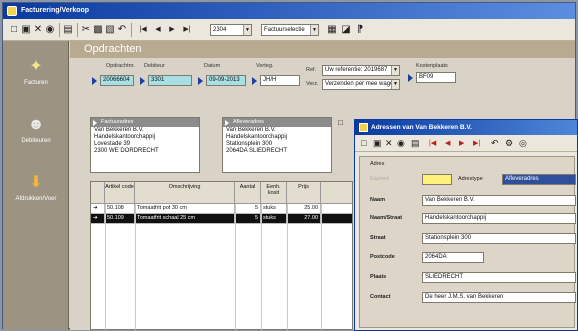  I want to click on expired-field, so click(437, 179).